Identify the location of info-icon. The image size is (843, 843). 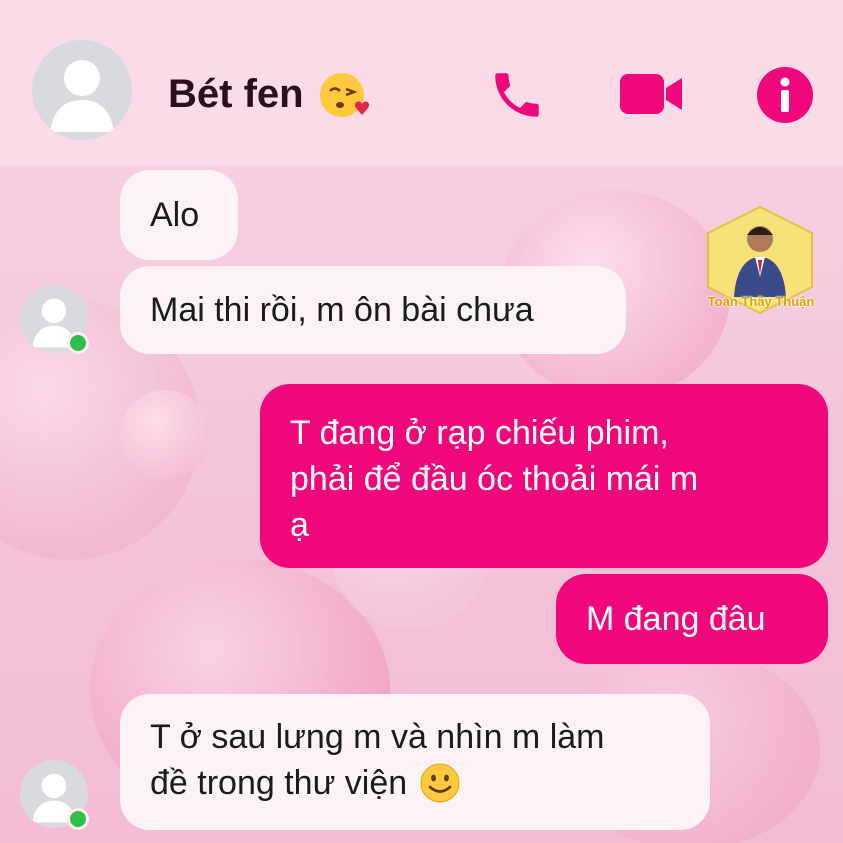
(785, 95).